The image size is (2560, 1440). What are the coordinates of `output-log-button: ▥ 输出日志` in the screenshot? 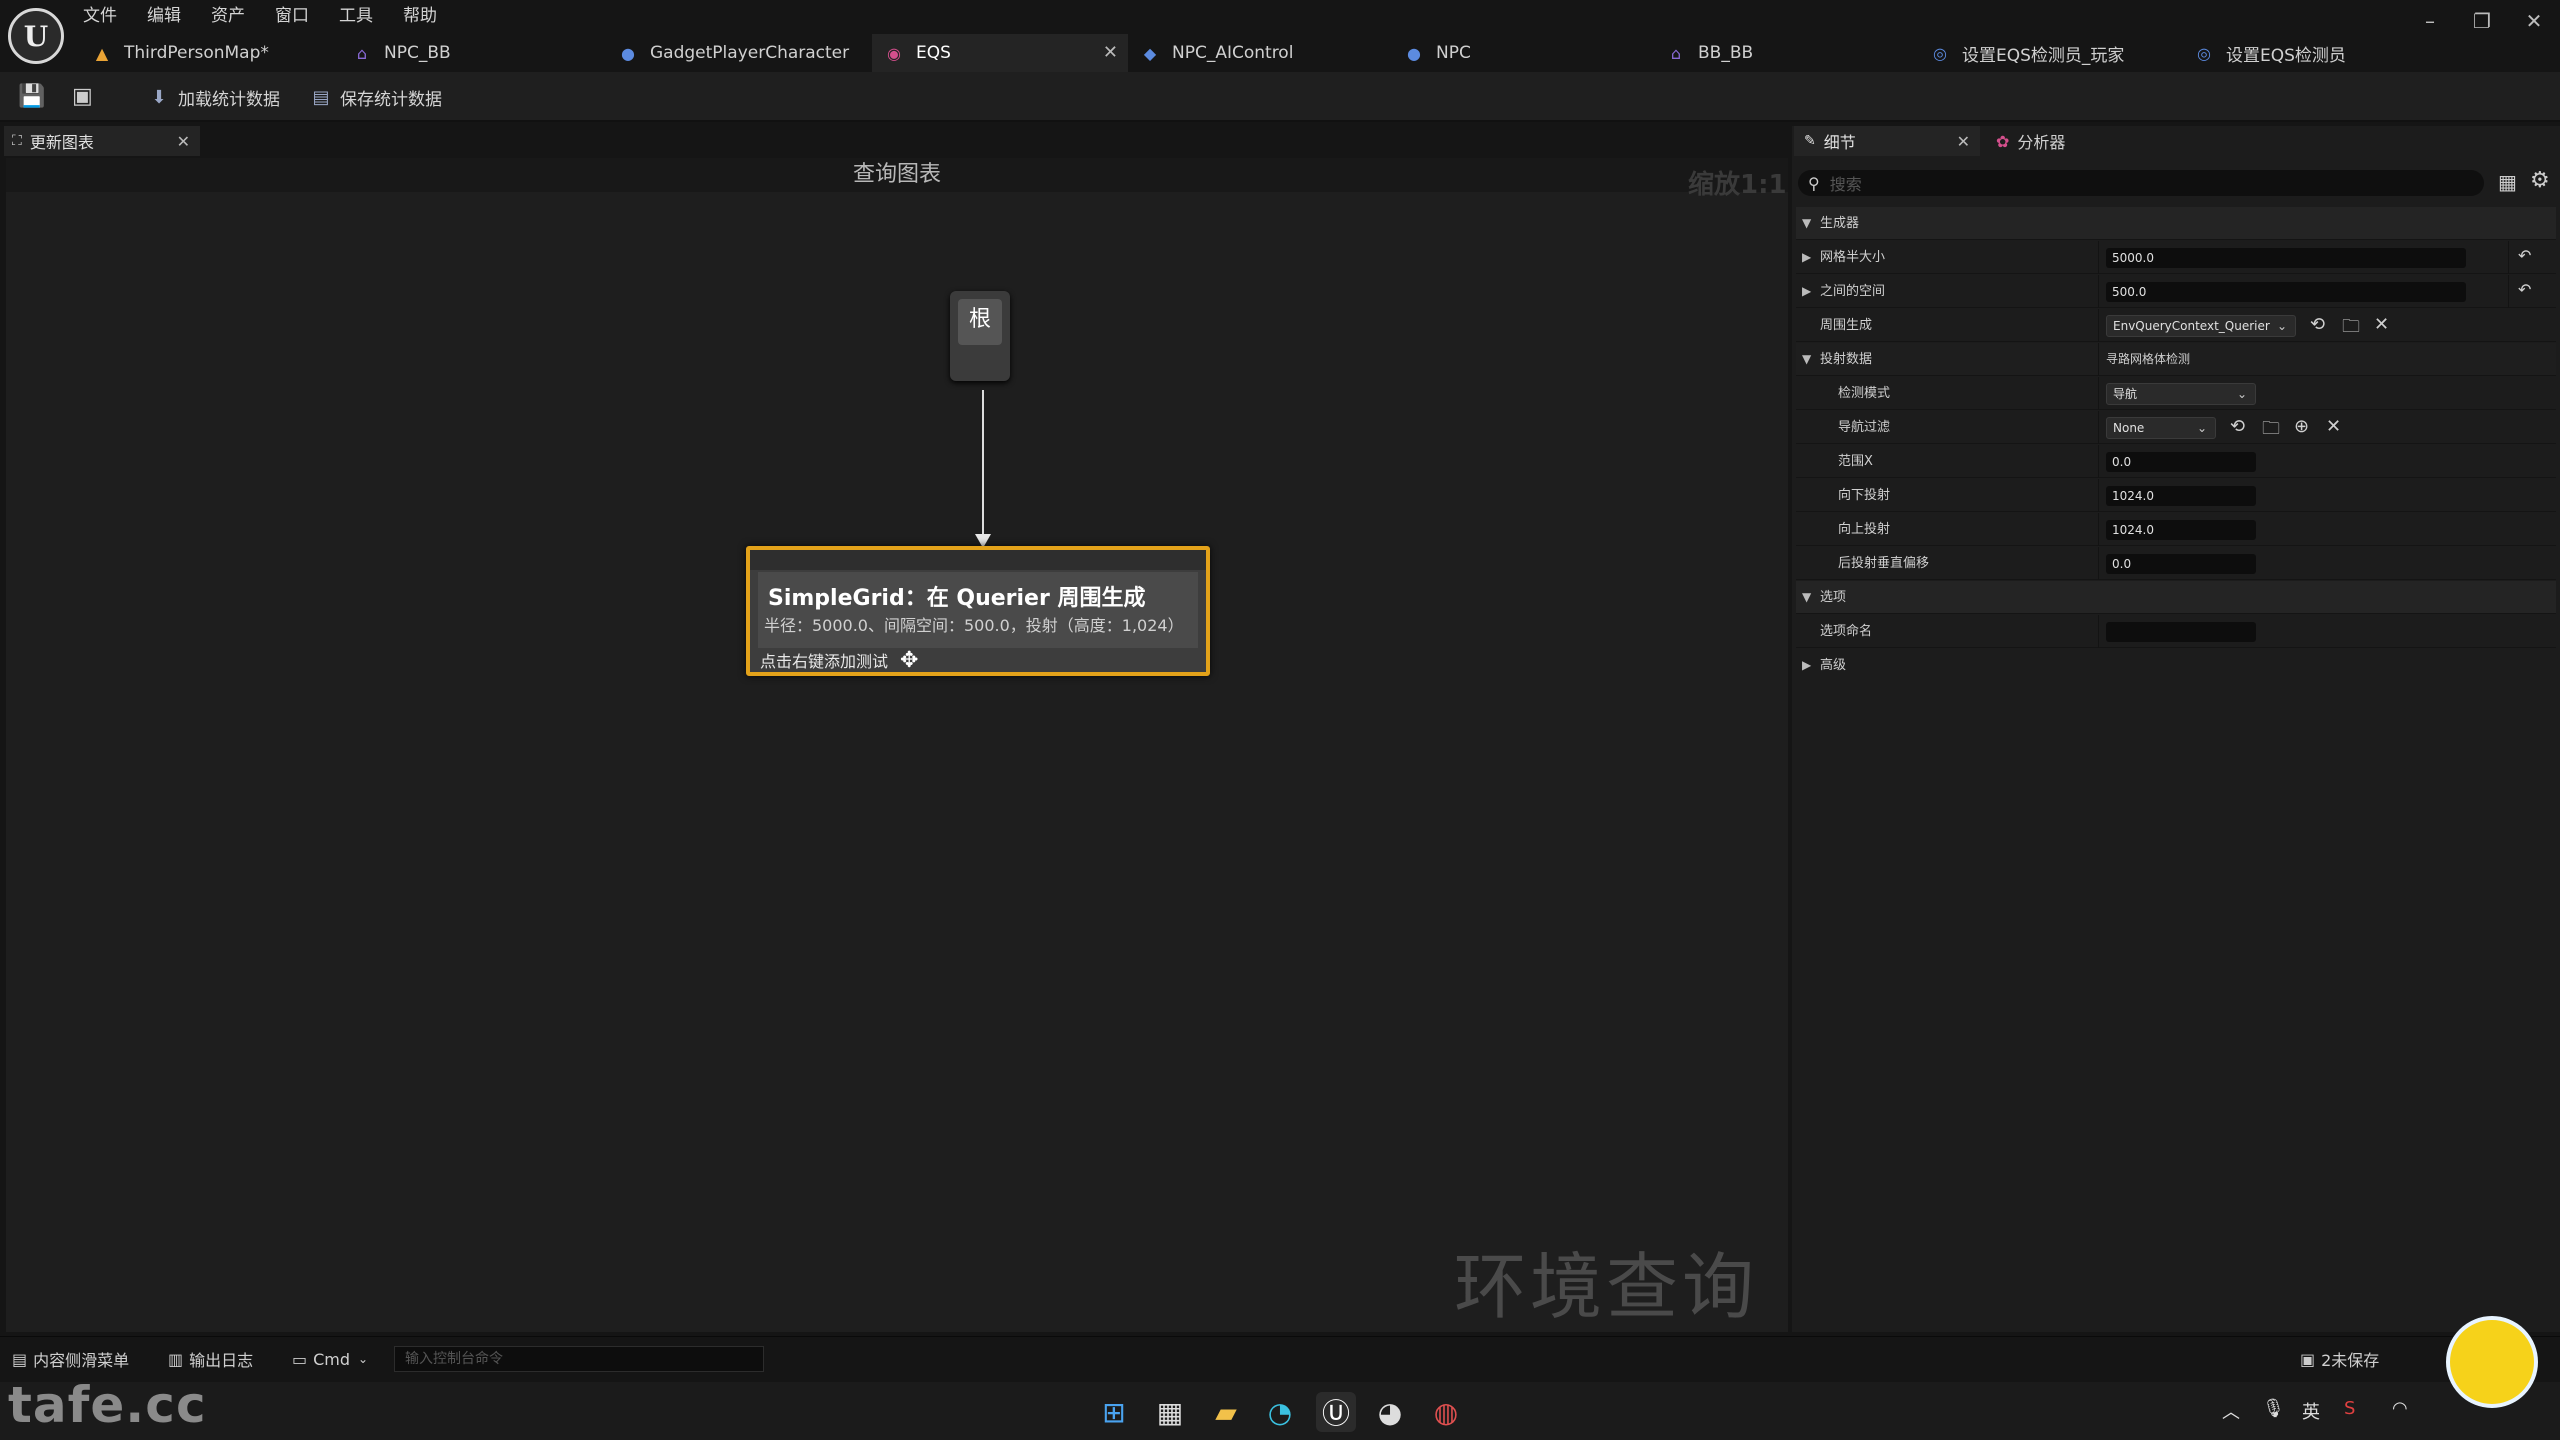 It's located at (210, 1359).